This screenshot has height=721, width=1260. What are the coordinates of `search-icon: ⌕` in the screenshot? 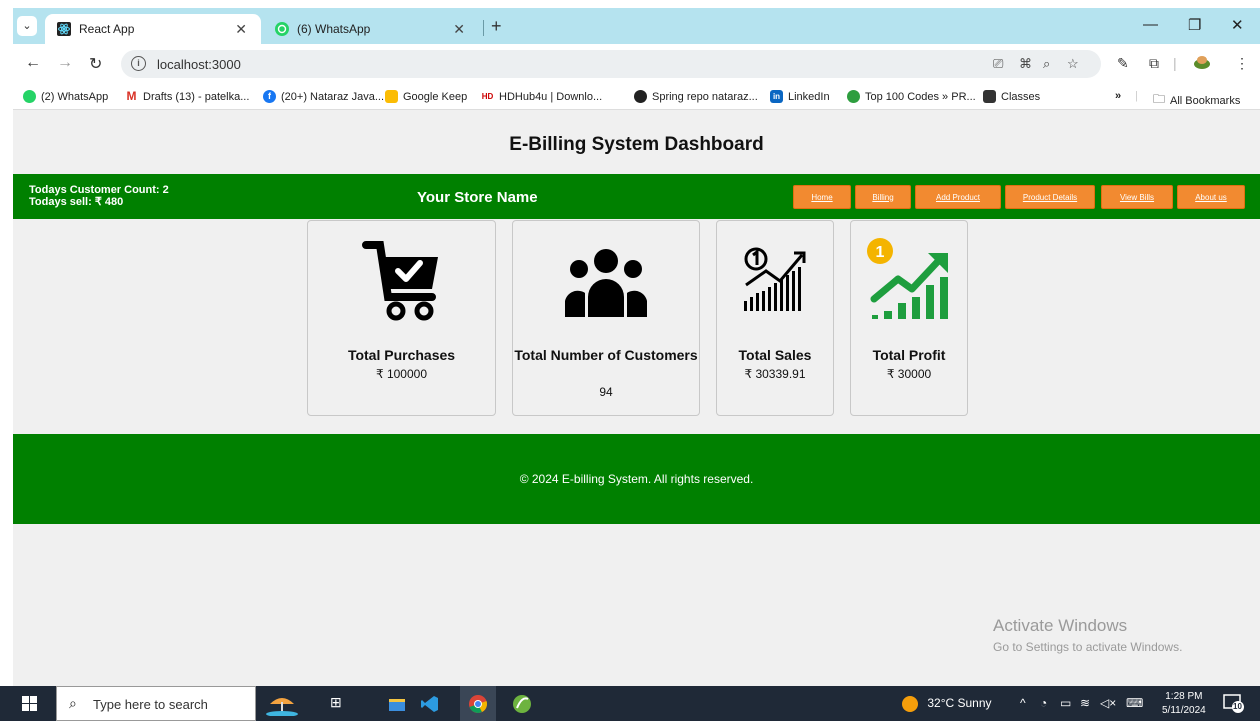 It's located at (73, 703).